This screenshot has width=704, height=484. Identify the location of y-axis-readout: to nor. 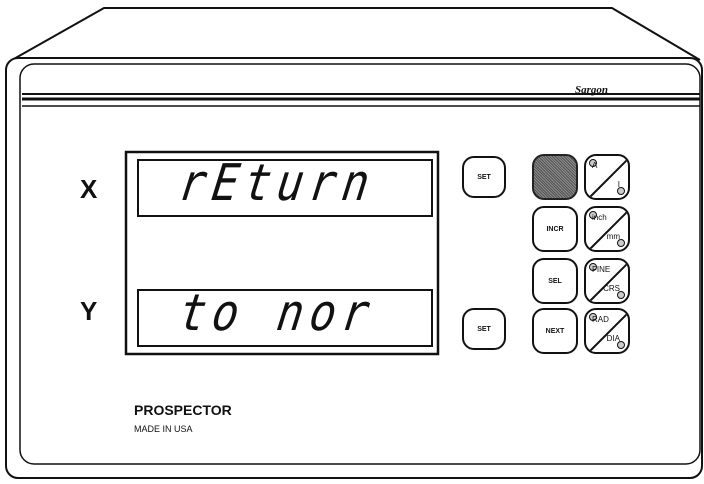
(277, 313).